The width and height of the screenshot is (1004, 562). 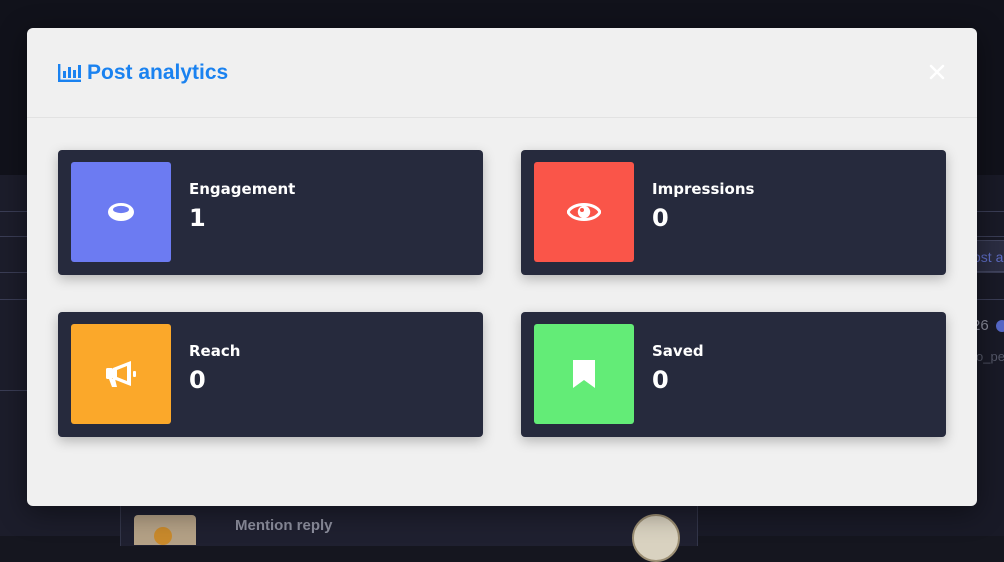 What do you see at coordinates (656, 538) in the screenshot?
I see `avatar` at bounding box center [656, 538].